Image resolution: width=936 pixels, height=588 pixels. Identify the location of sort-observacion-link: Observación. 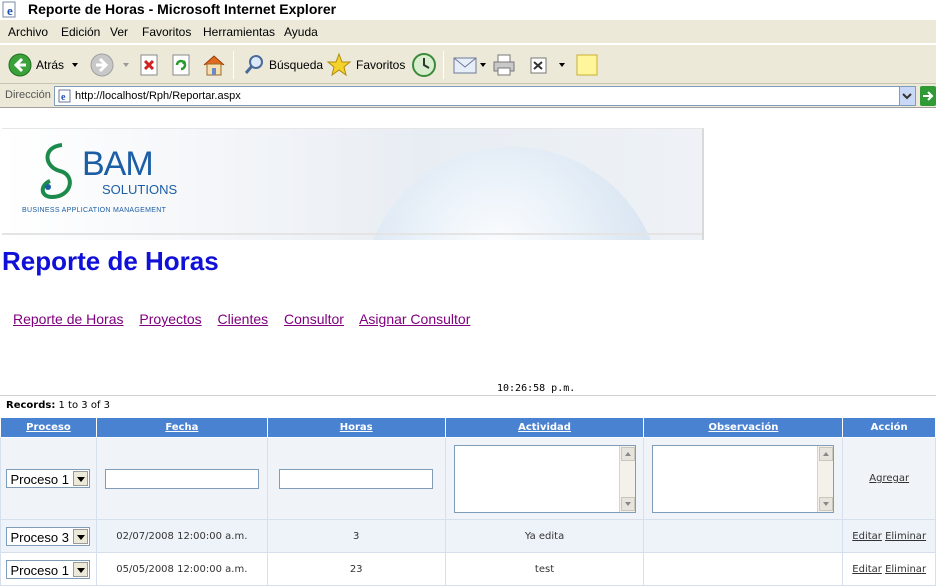
(743, 427).